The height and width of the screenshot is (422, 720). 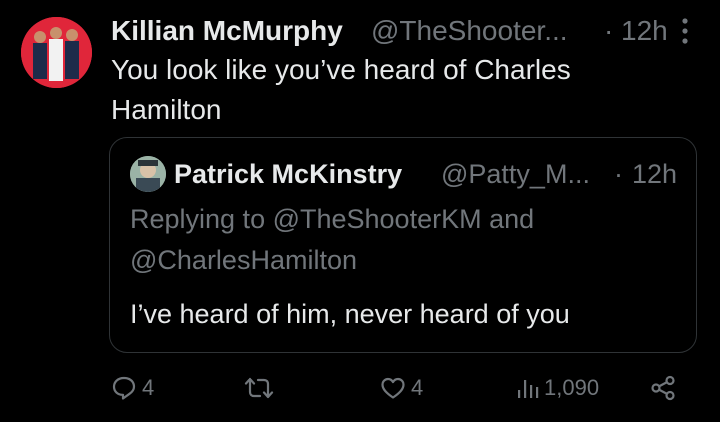 I want to click on reply-icon, so click(x=124, y=388).